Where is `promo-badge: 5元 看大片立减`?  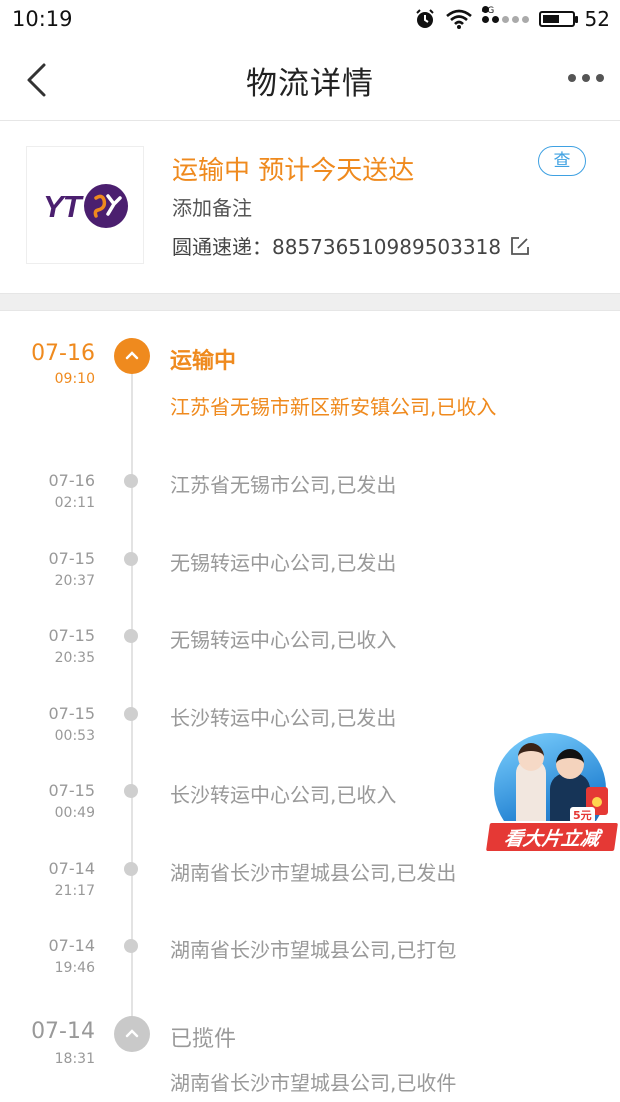
promo-badge: 5元 看大片立减 is located at coordinates (551, 795).